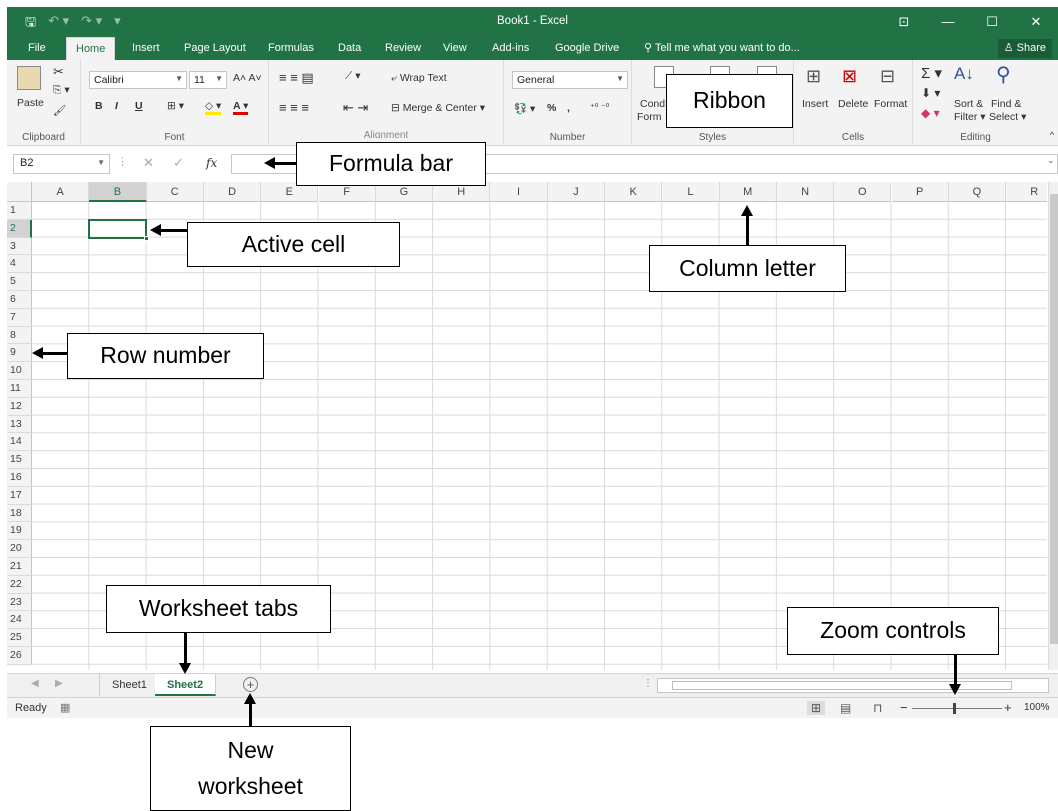 The width and height of the screenshot is (1058, 811). What do you see at coordinates (19, 353) in the screenshot?
I see `row-header-9: 9` at bounding box center [19, 353].